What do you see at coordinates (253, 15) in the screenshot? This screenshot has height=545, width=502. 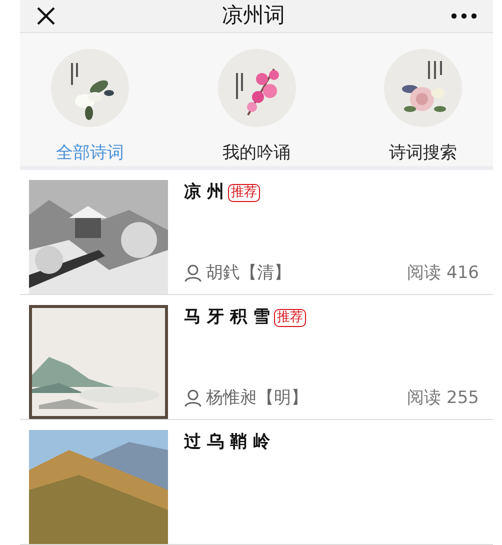 I see `page-title: 凉州词` at bounding box center [253, 15].